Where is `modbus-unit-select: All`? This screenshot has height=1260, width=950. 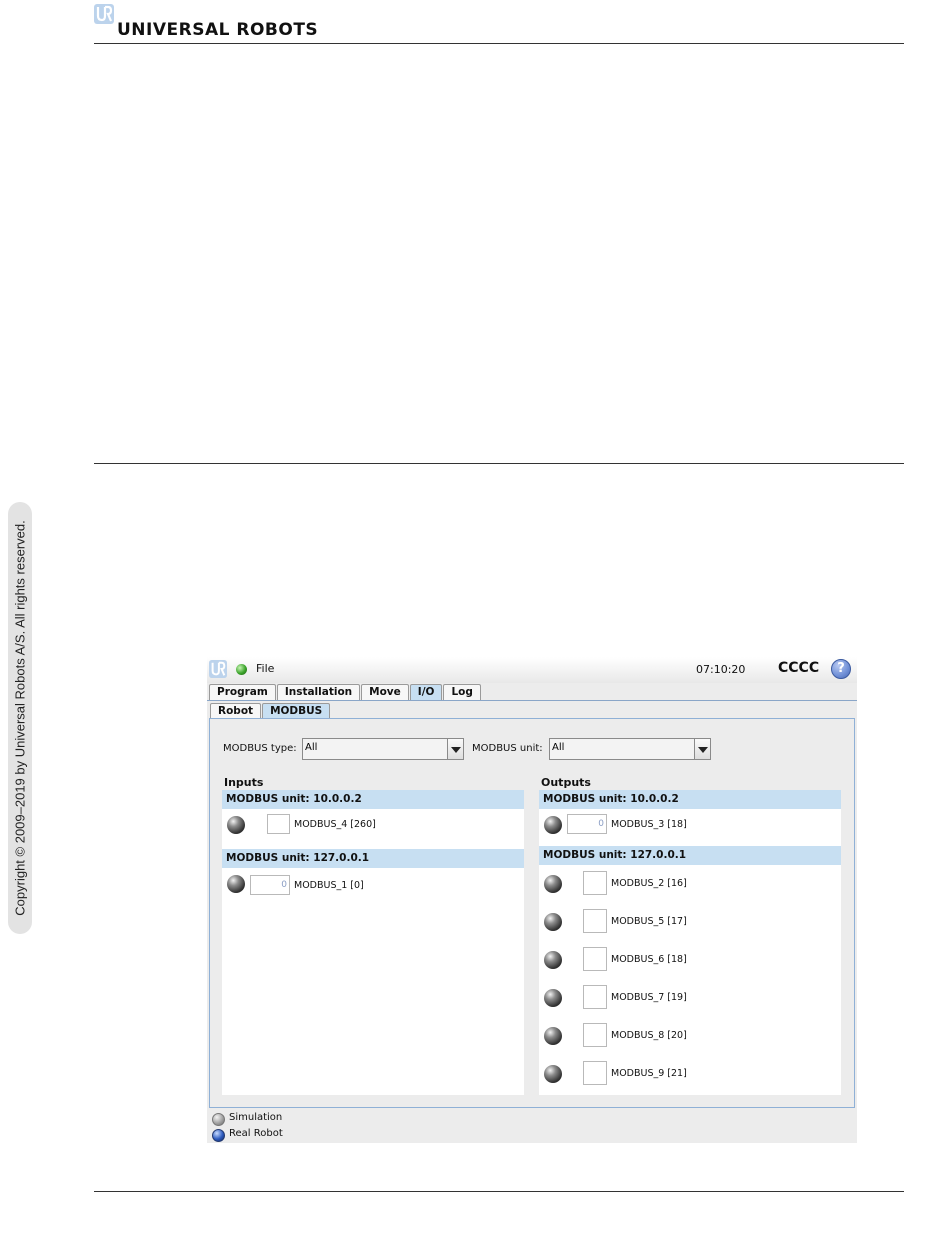
modbus-unit-select: All is located at coordinates (630, 749).